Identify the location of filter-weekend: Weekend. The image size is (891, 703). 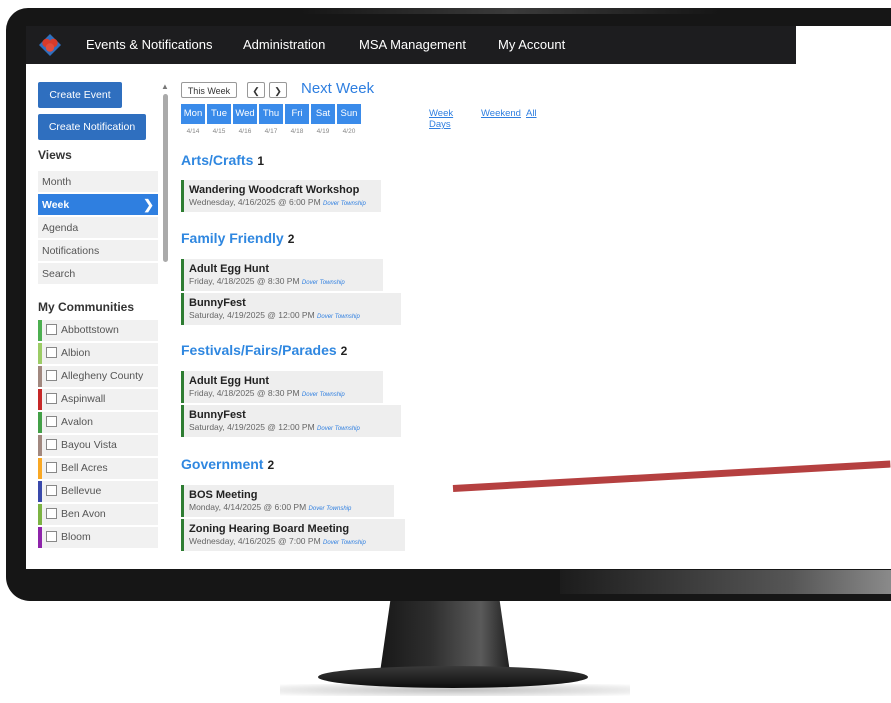
(501, 113).